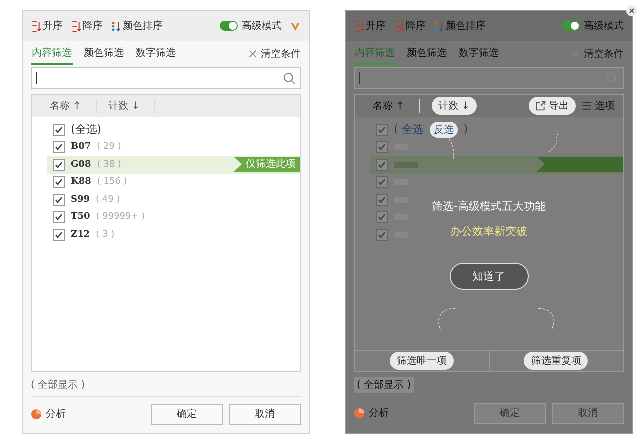 Image resolution: width=640 pixels, height=441 pixels. Describe the element at coordinates (489, 276) in the screenshot. I see `got-it-button: 知道了` at that location.